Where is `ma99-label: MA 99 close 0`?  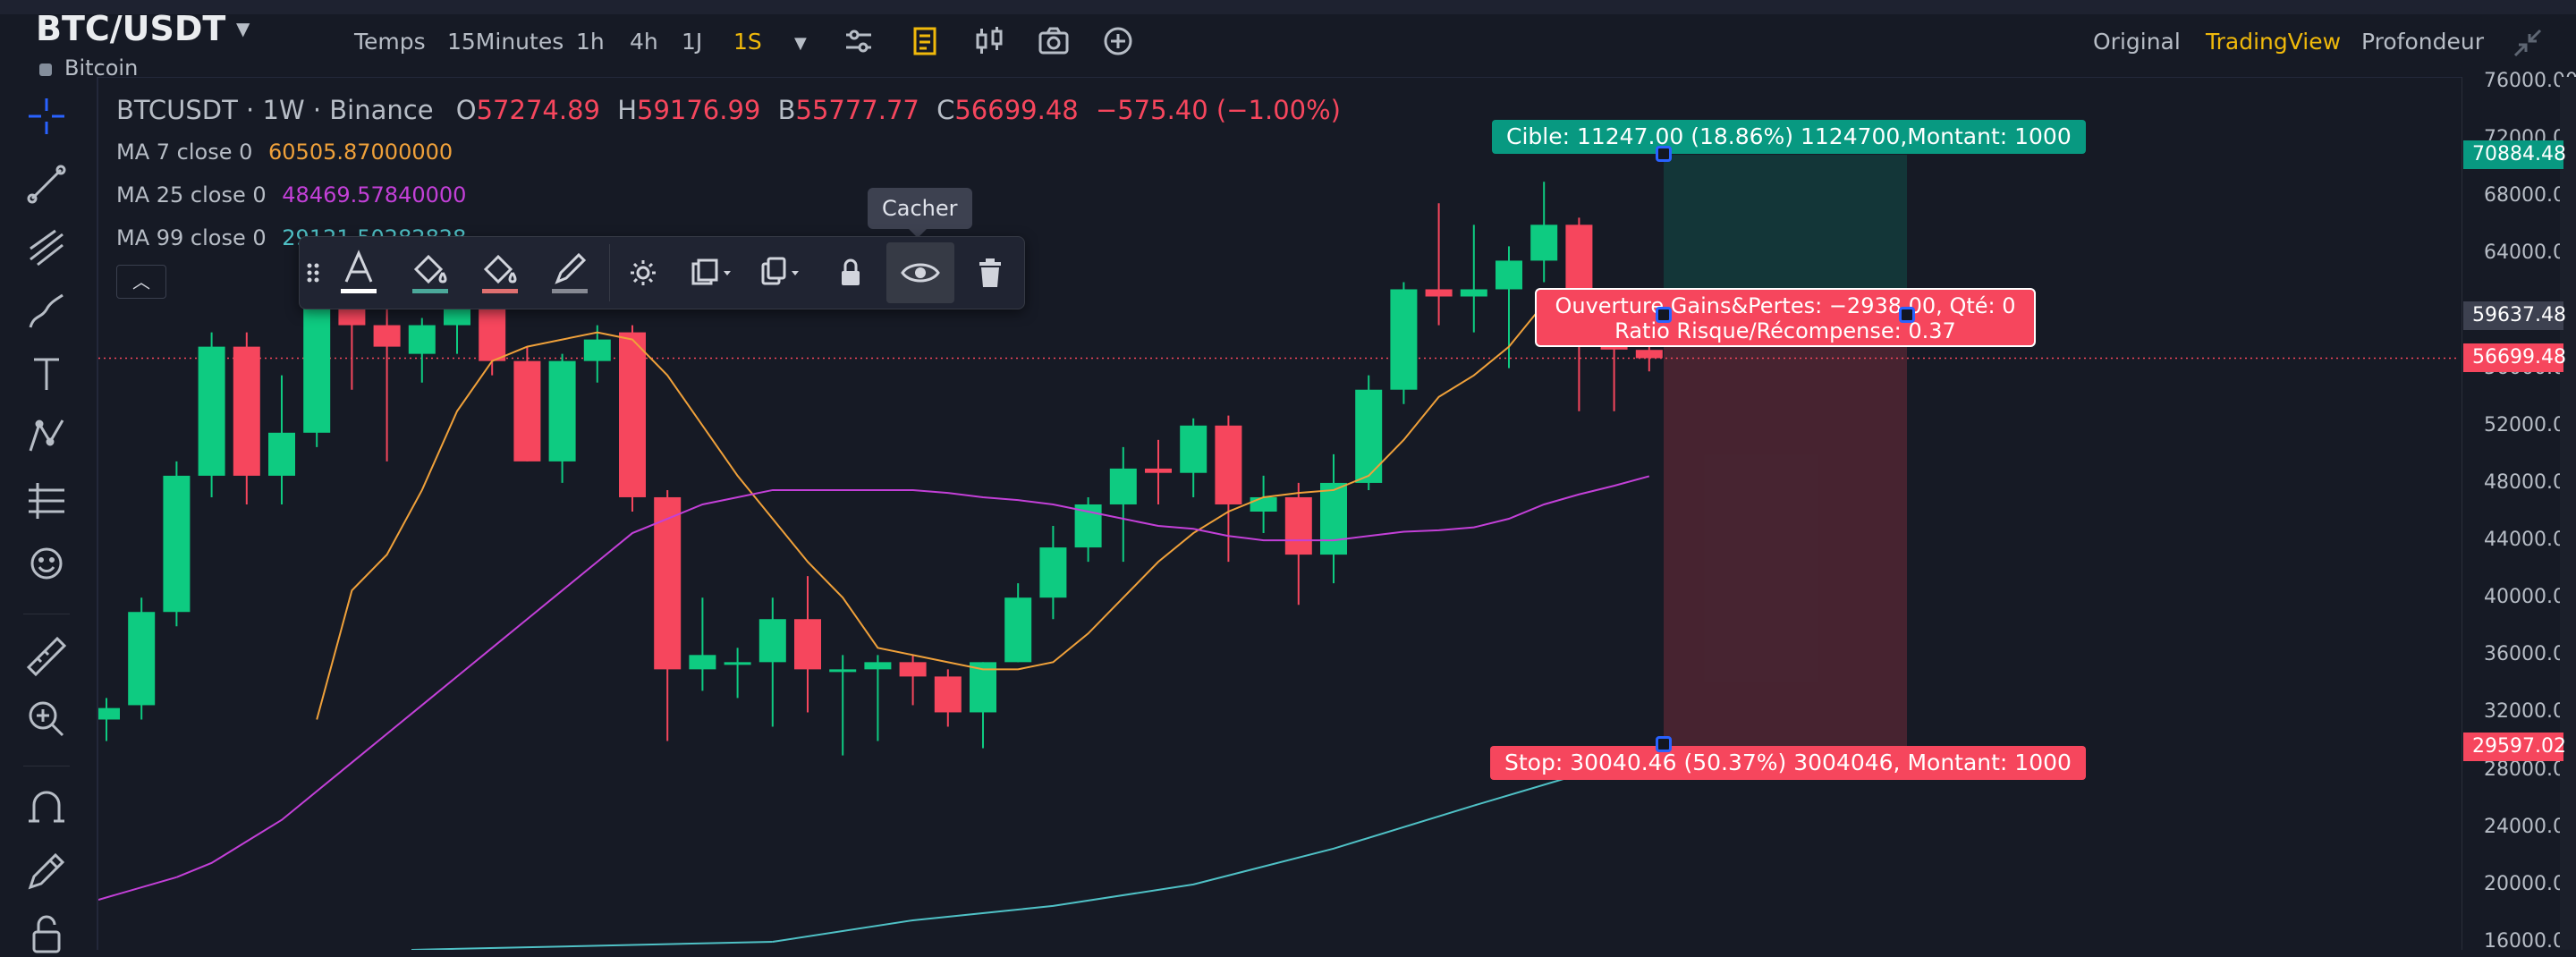
ma99-label: MA 99 close 0 is located at coordinates (191, 237).